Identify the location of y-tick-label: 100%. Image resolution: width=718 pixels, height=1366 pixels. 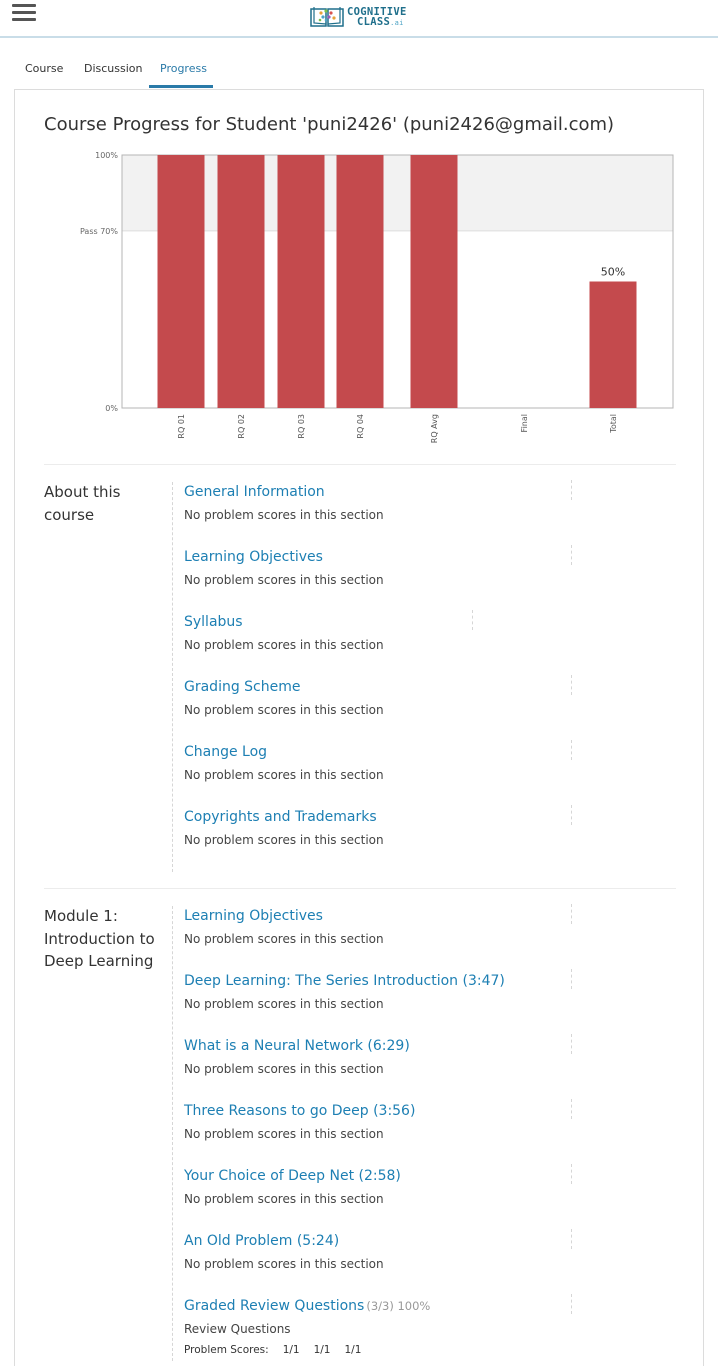
(106, 155).